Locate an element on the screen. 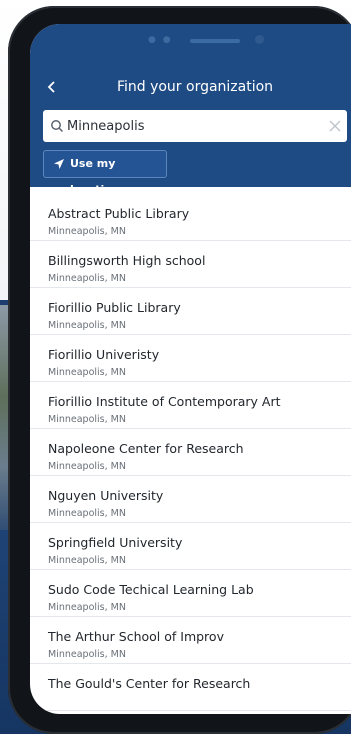 The height and width of the screenshot is (734, 351). search-bar is located at coordinates (195, 126).